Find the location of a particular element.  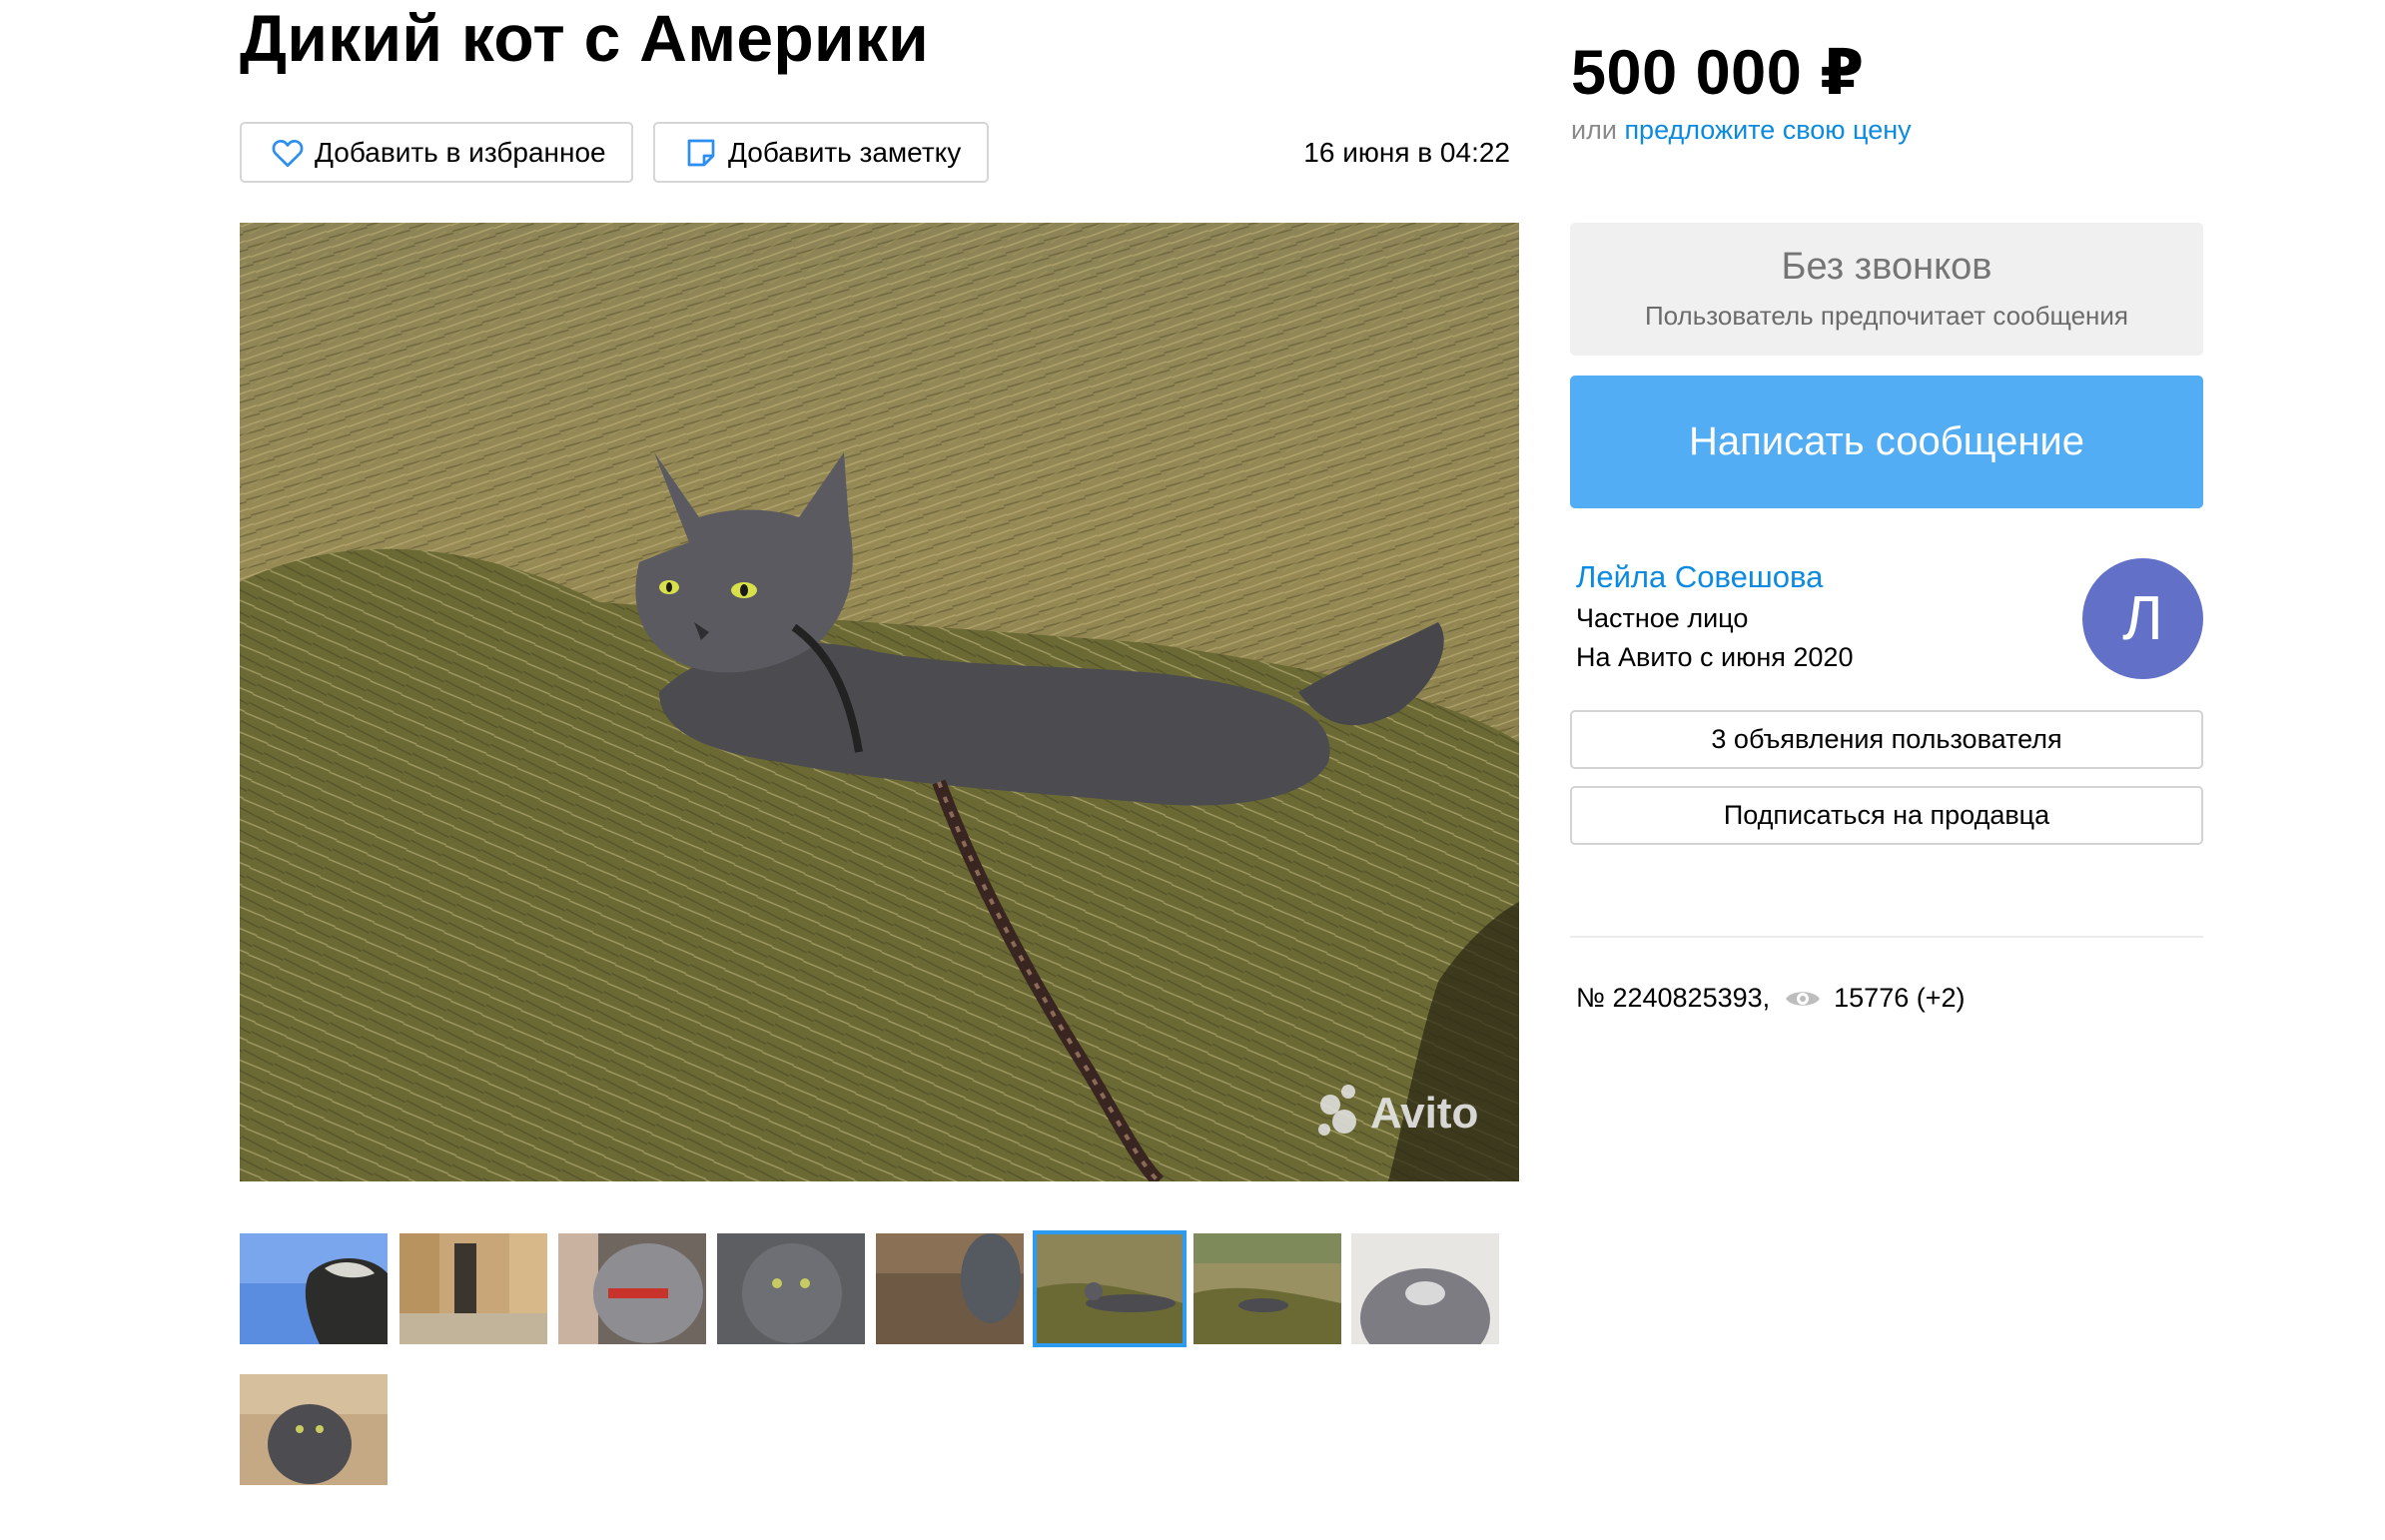

heart-outline-icon is located at coordinates (288, 153).